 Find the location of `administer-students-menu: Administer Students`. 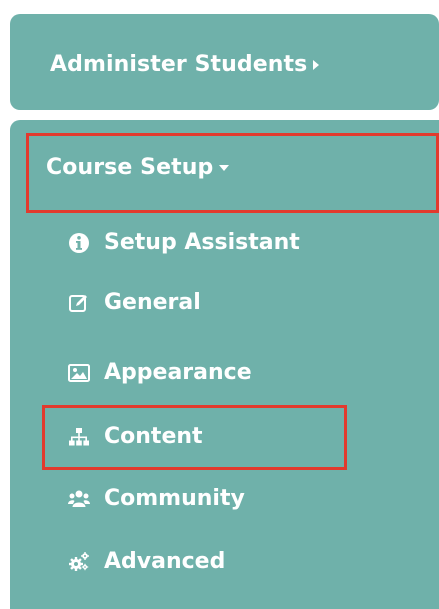

administer-students-menu: Administer Students is located at coordinates (185, 64).